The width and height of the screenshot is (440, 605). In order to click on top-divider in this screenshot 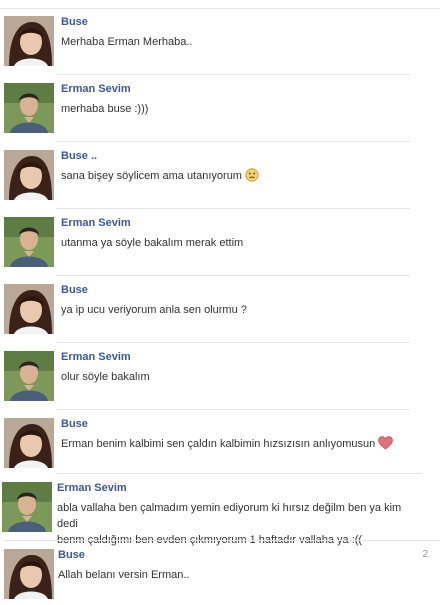, I will do `click(220, 4)`.